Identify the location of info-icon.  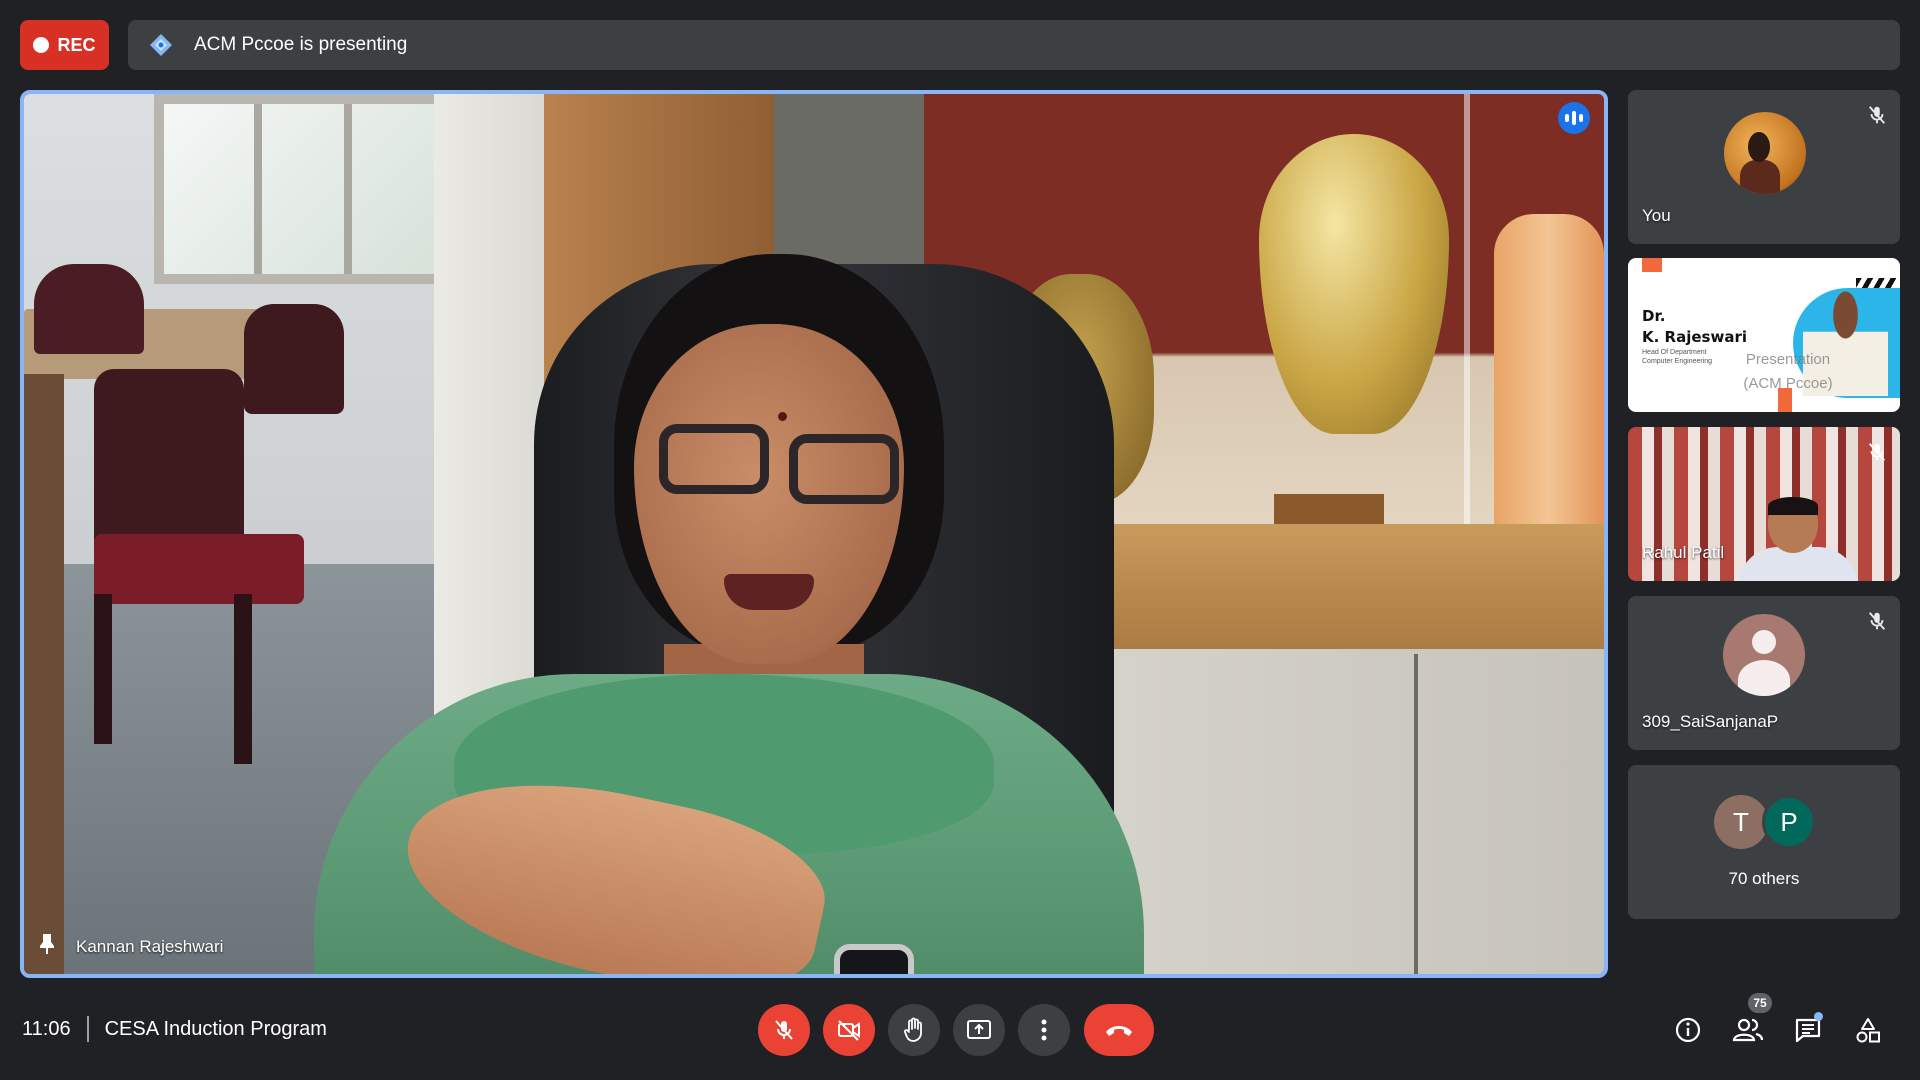
(1688, 1030).